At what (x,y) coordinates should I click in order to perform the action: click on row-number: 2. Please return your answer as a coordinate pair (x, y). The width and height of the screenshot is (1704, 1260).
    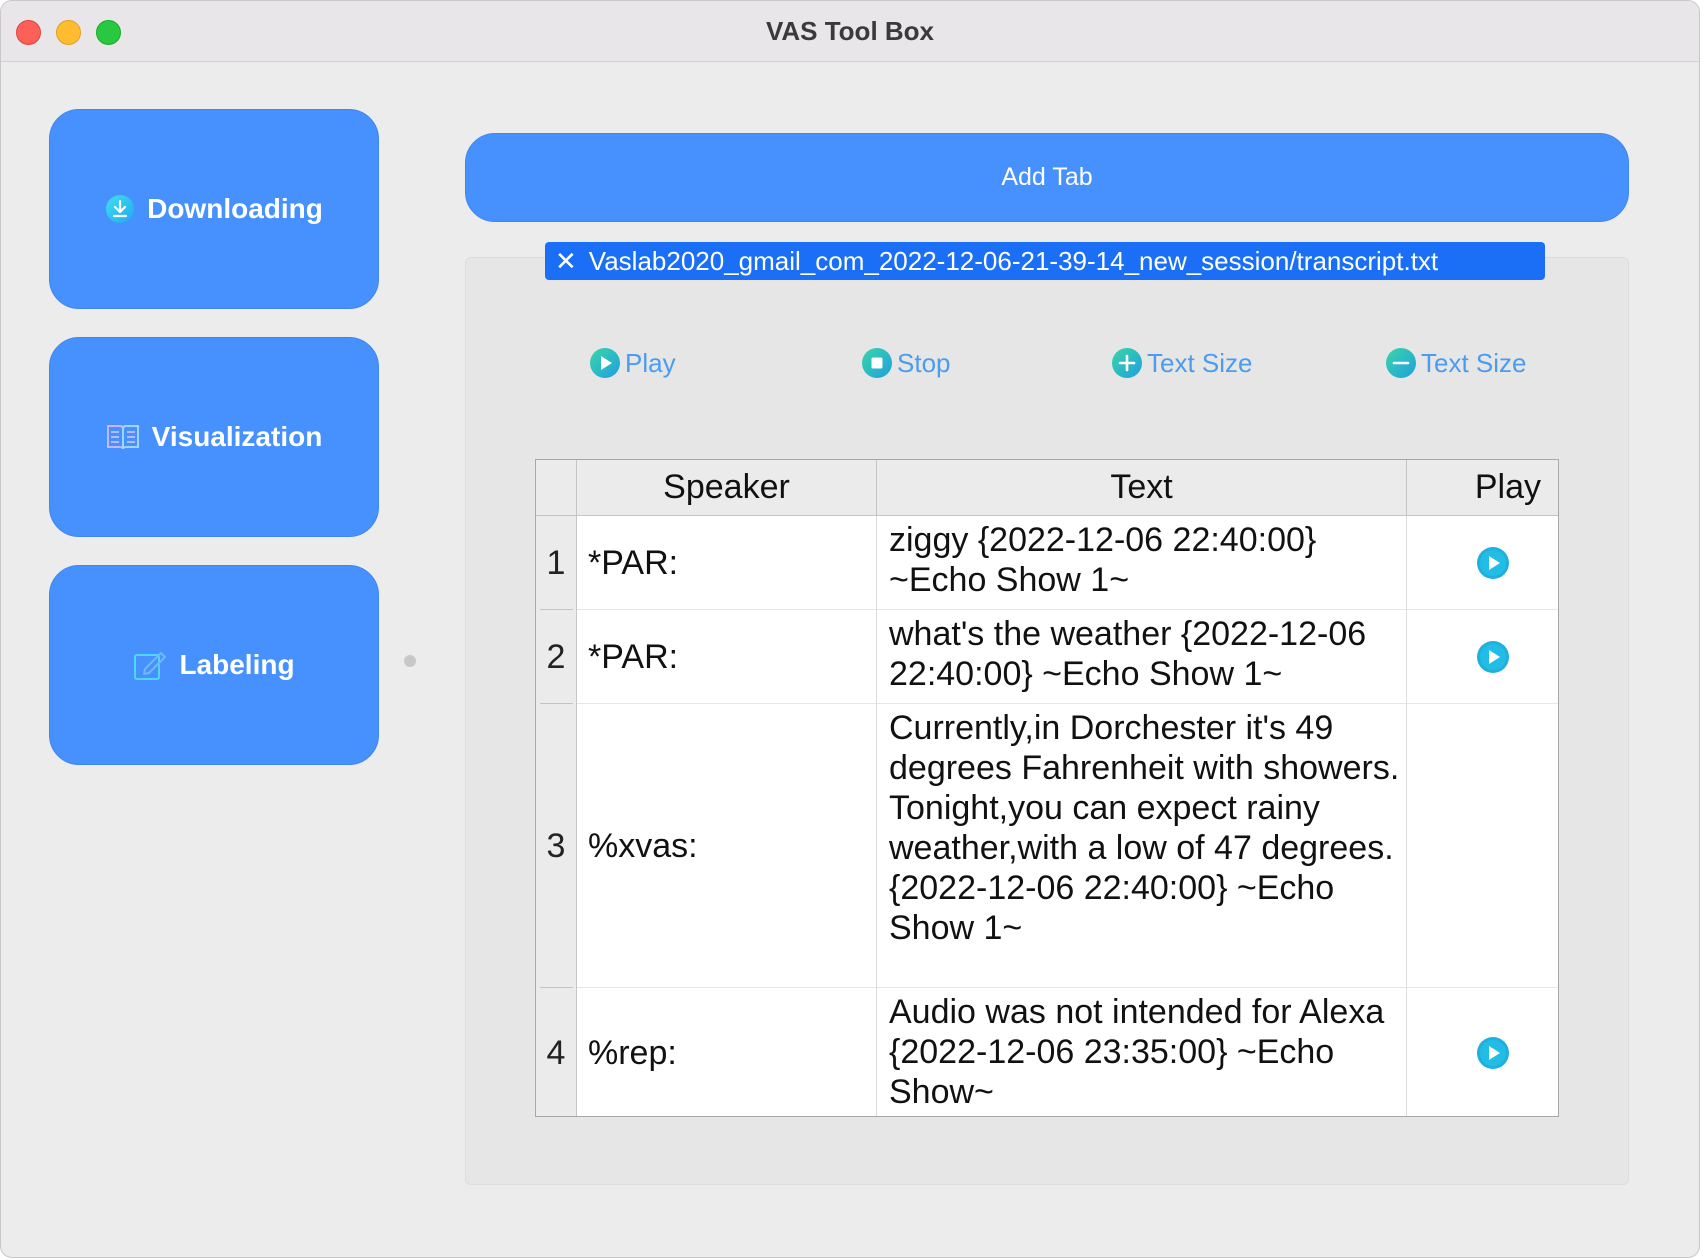
    Looking at the image, I should click on (556, 657).